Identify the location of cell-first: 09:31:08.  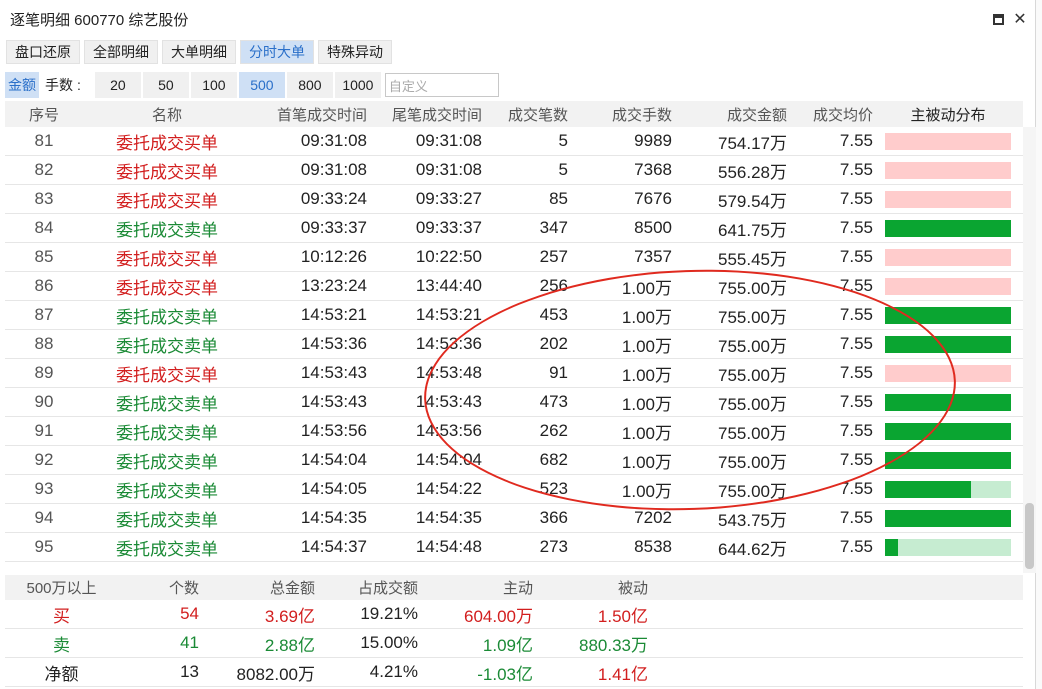
(333, 169).